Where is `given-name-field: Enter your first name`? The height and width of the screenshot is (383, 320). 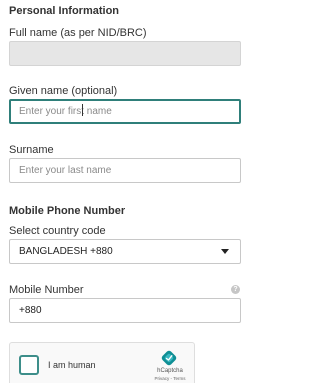 given-name-field: Enter your first name is located at coordinates (125, 111).